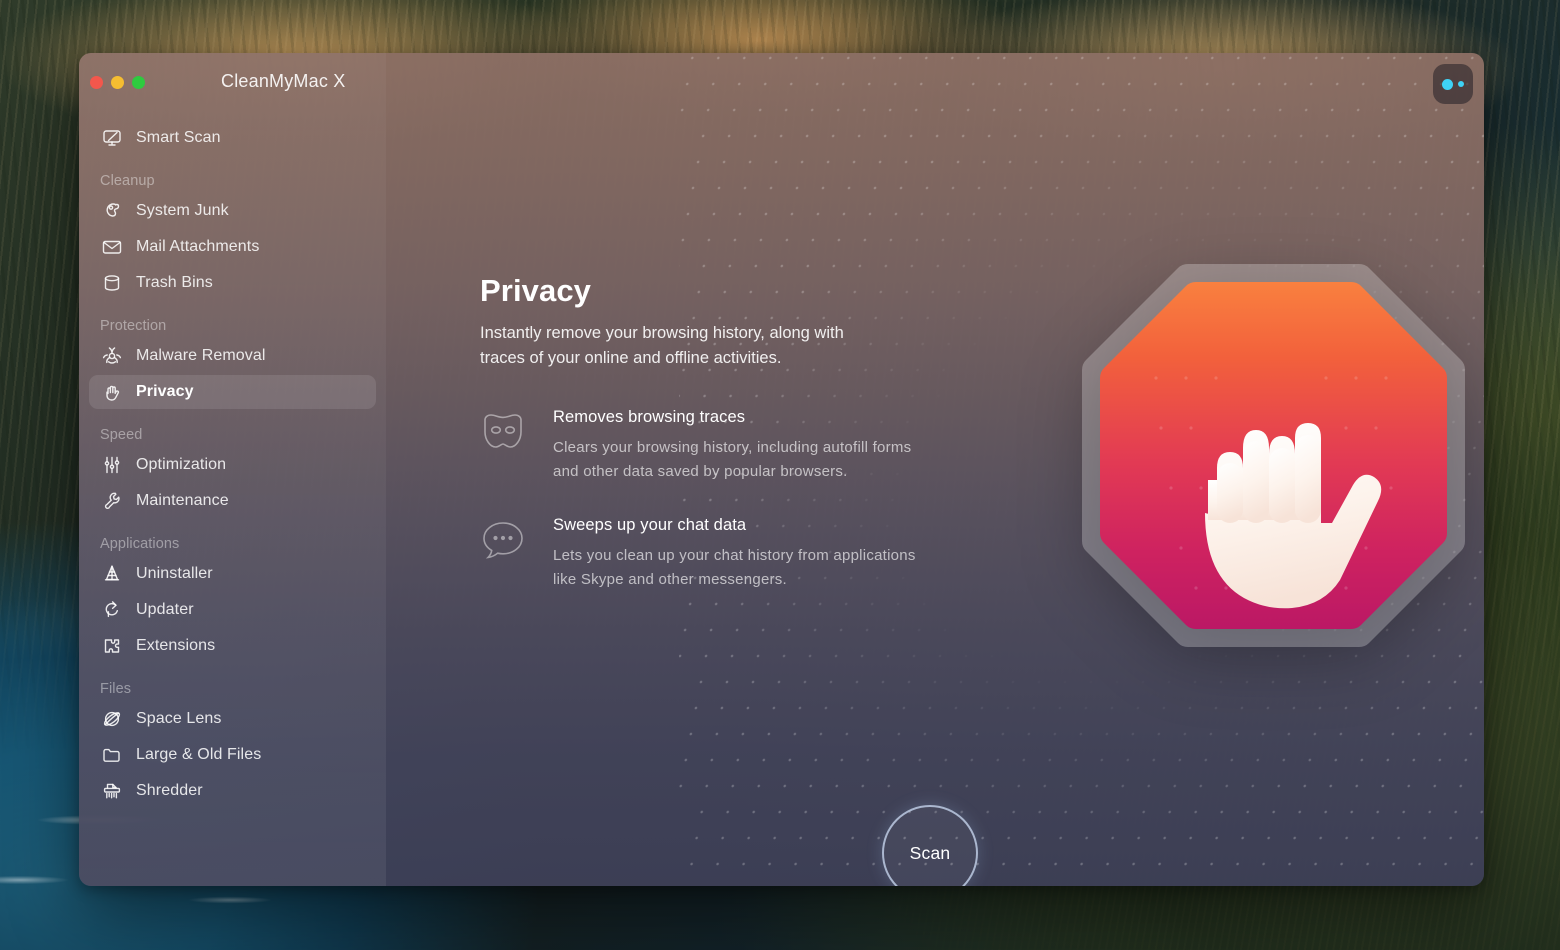 The width and height of the screenshot is (1560, 950). I want to click on folder-icon, so click(112, 755).